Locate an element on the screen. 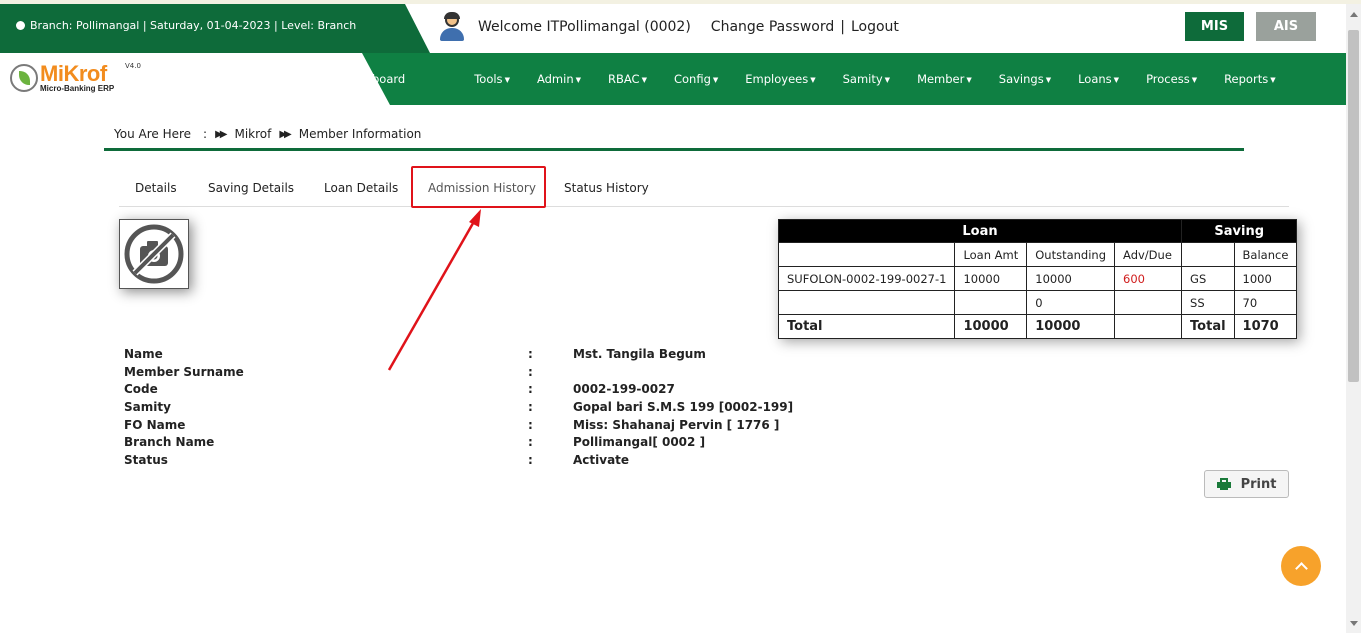 The width and height of the screenshot is (1361, 633). scroll-to-top-button is located at coordinates (1301, 566).